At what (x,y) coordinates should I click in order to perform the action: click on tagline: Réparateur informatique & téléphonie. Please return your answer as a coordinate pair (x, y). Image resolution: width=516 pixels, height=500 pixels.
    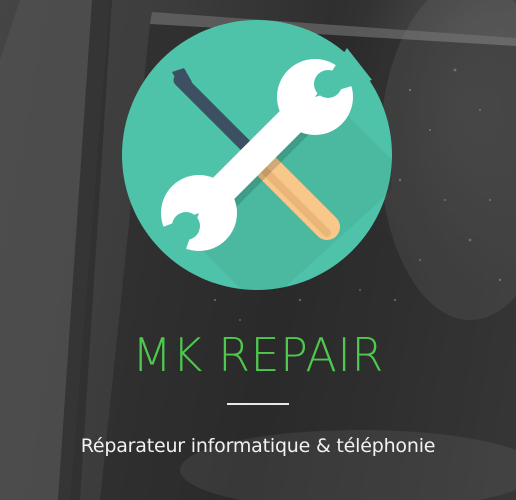
    Looking at the image, I should click on (258, 446).